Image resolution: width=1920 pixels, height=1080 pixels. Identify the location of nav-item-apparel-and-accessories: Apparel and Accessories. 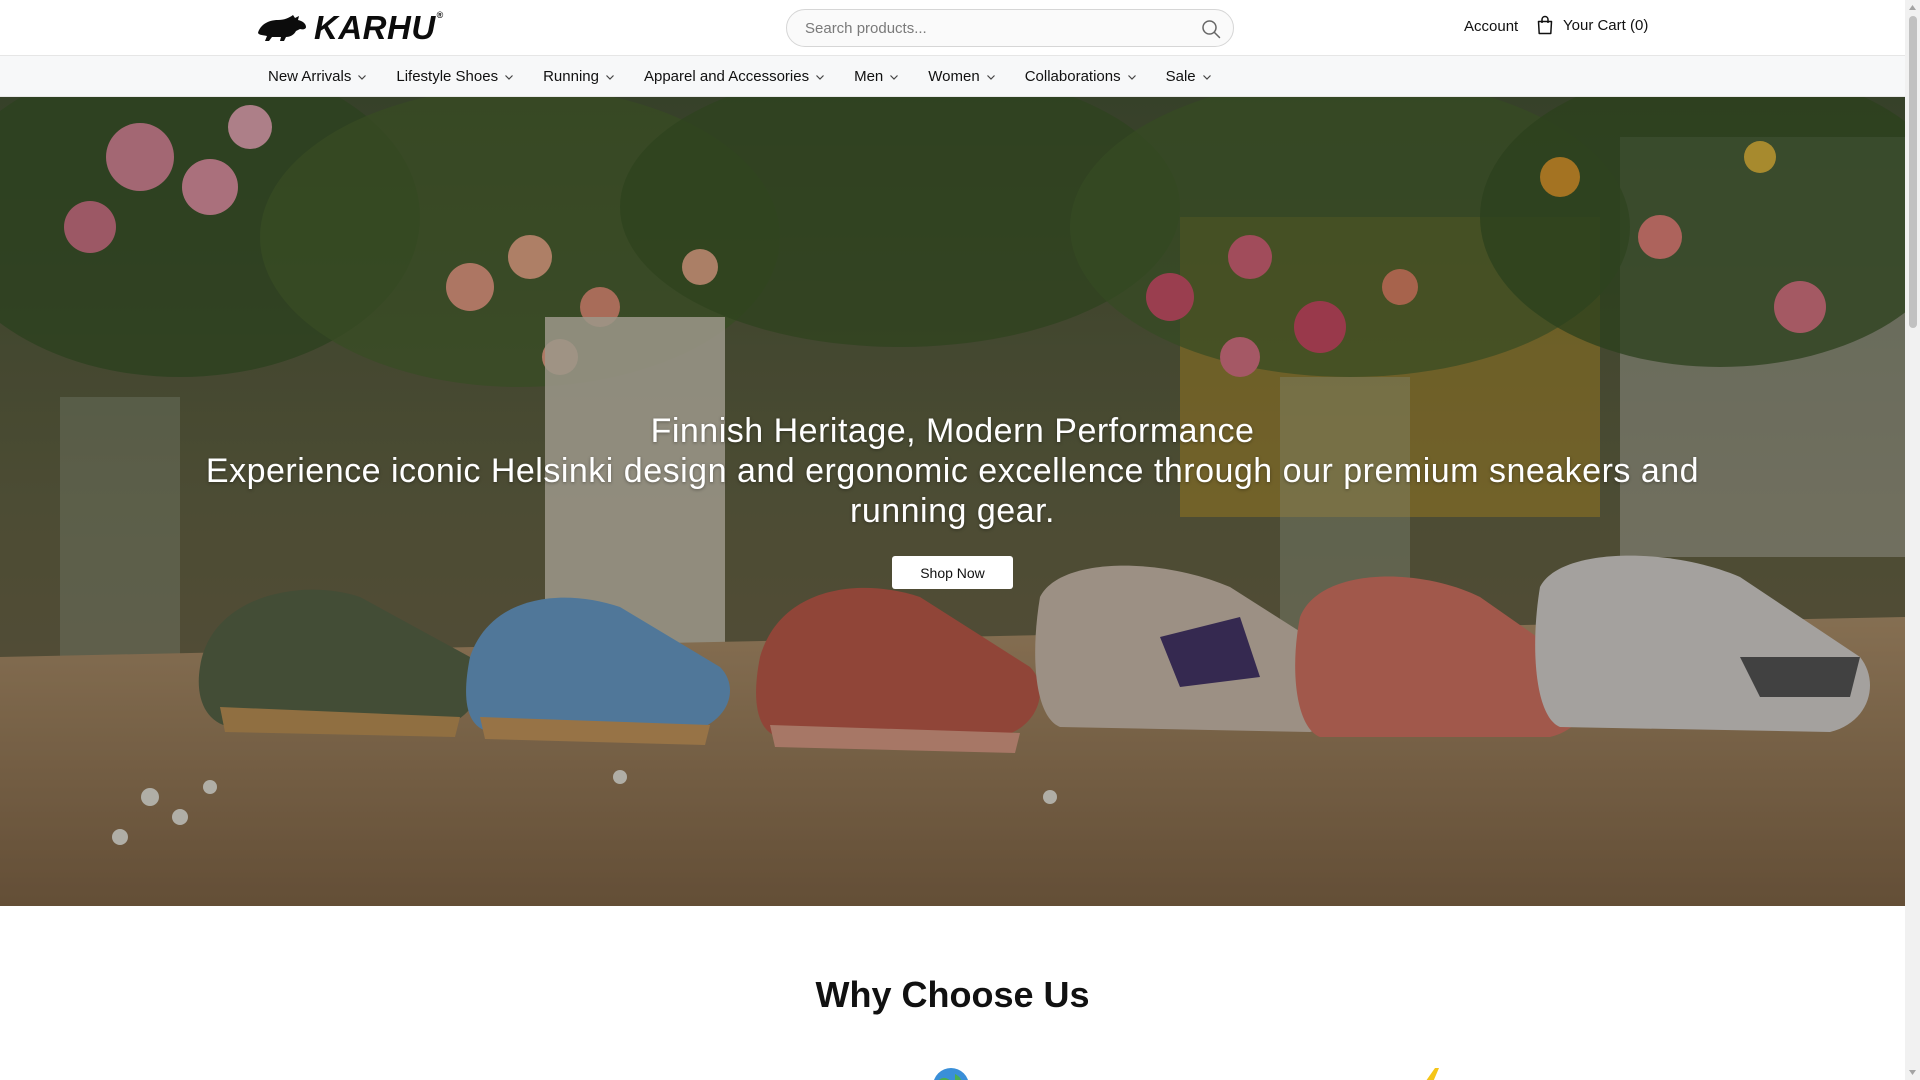
(734, 76).